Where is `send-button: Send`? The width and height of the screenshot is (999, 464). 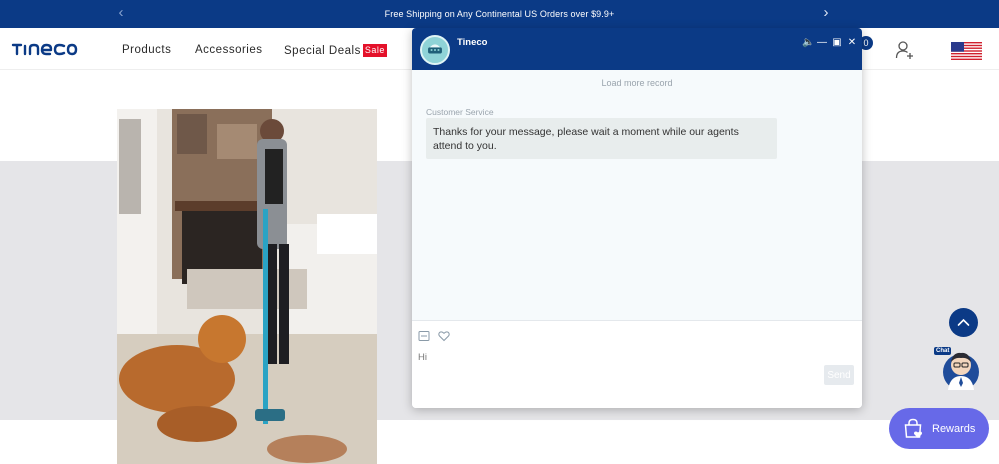 send-button: Send is located at coordinates (839, 375).